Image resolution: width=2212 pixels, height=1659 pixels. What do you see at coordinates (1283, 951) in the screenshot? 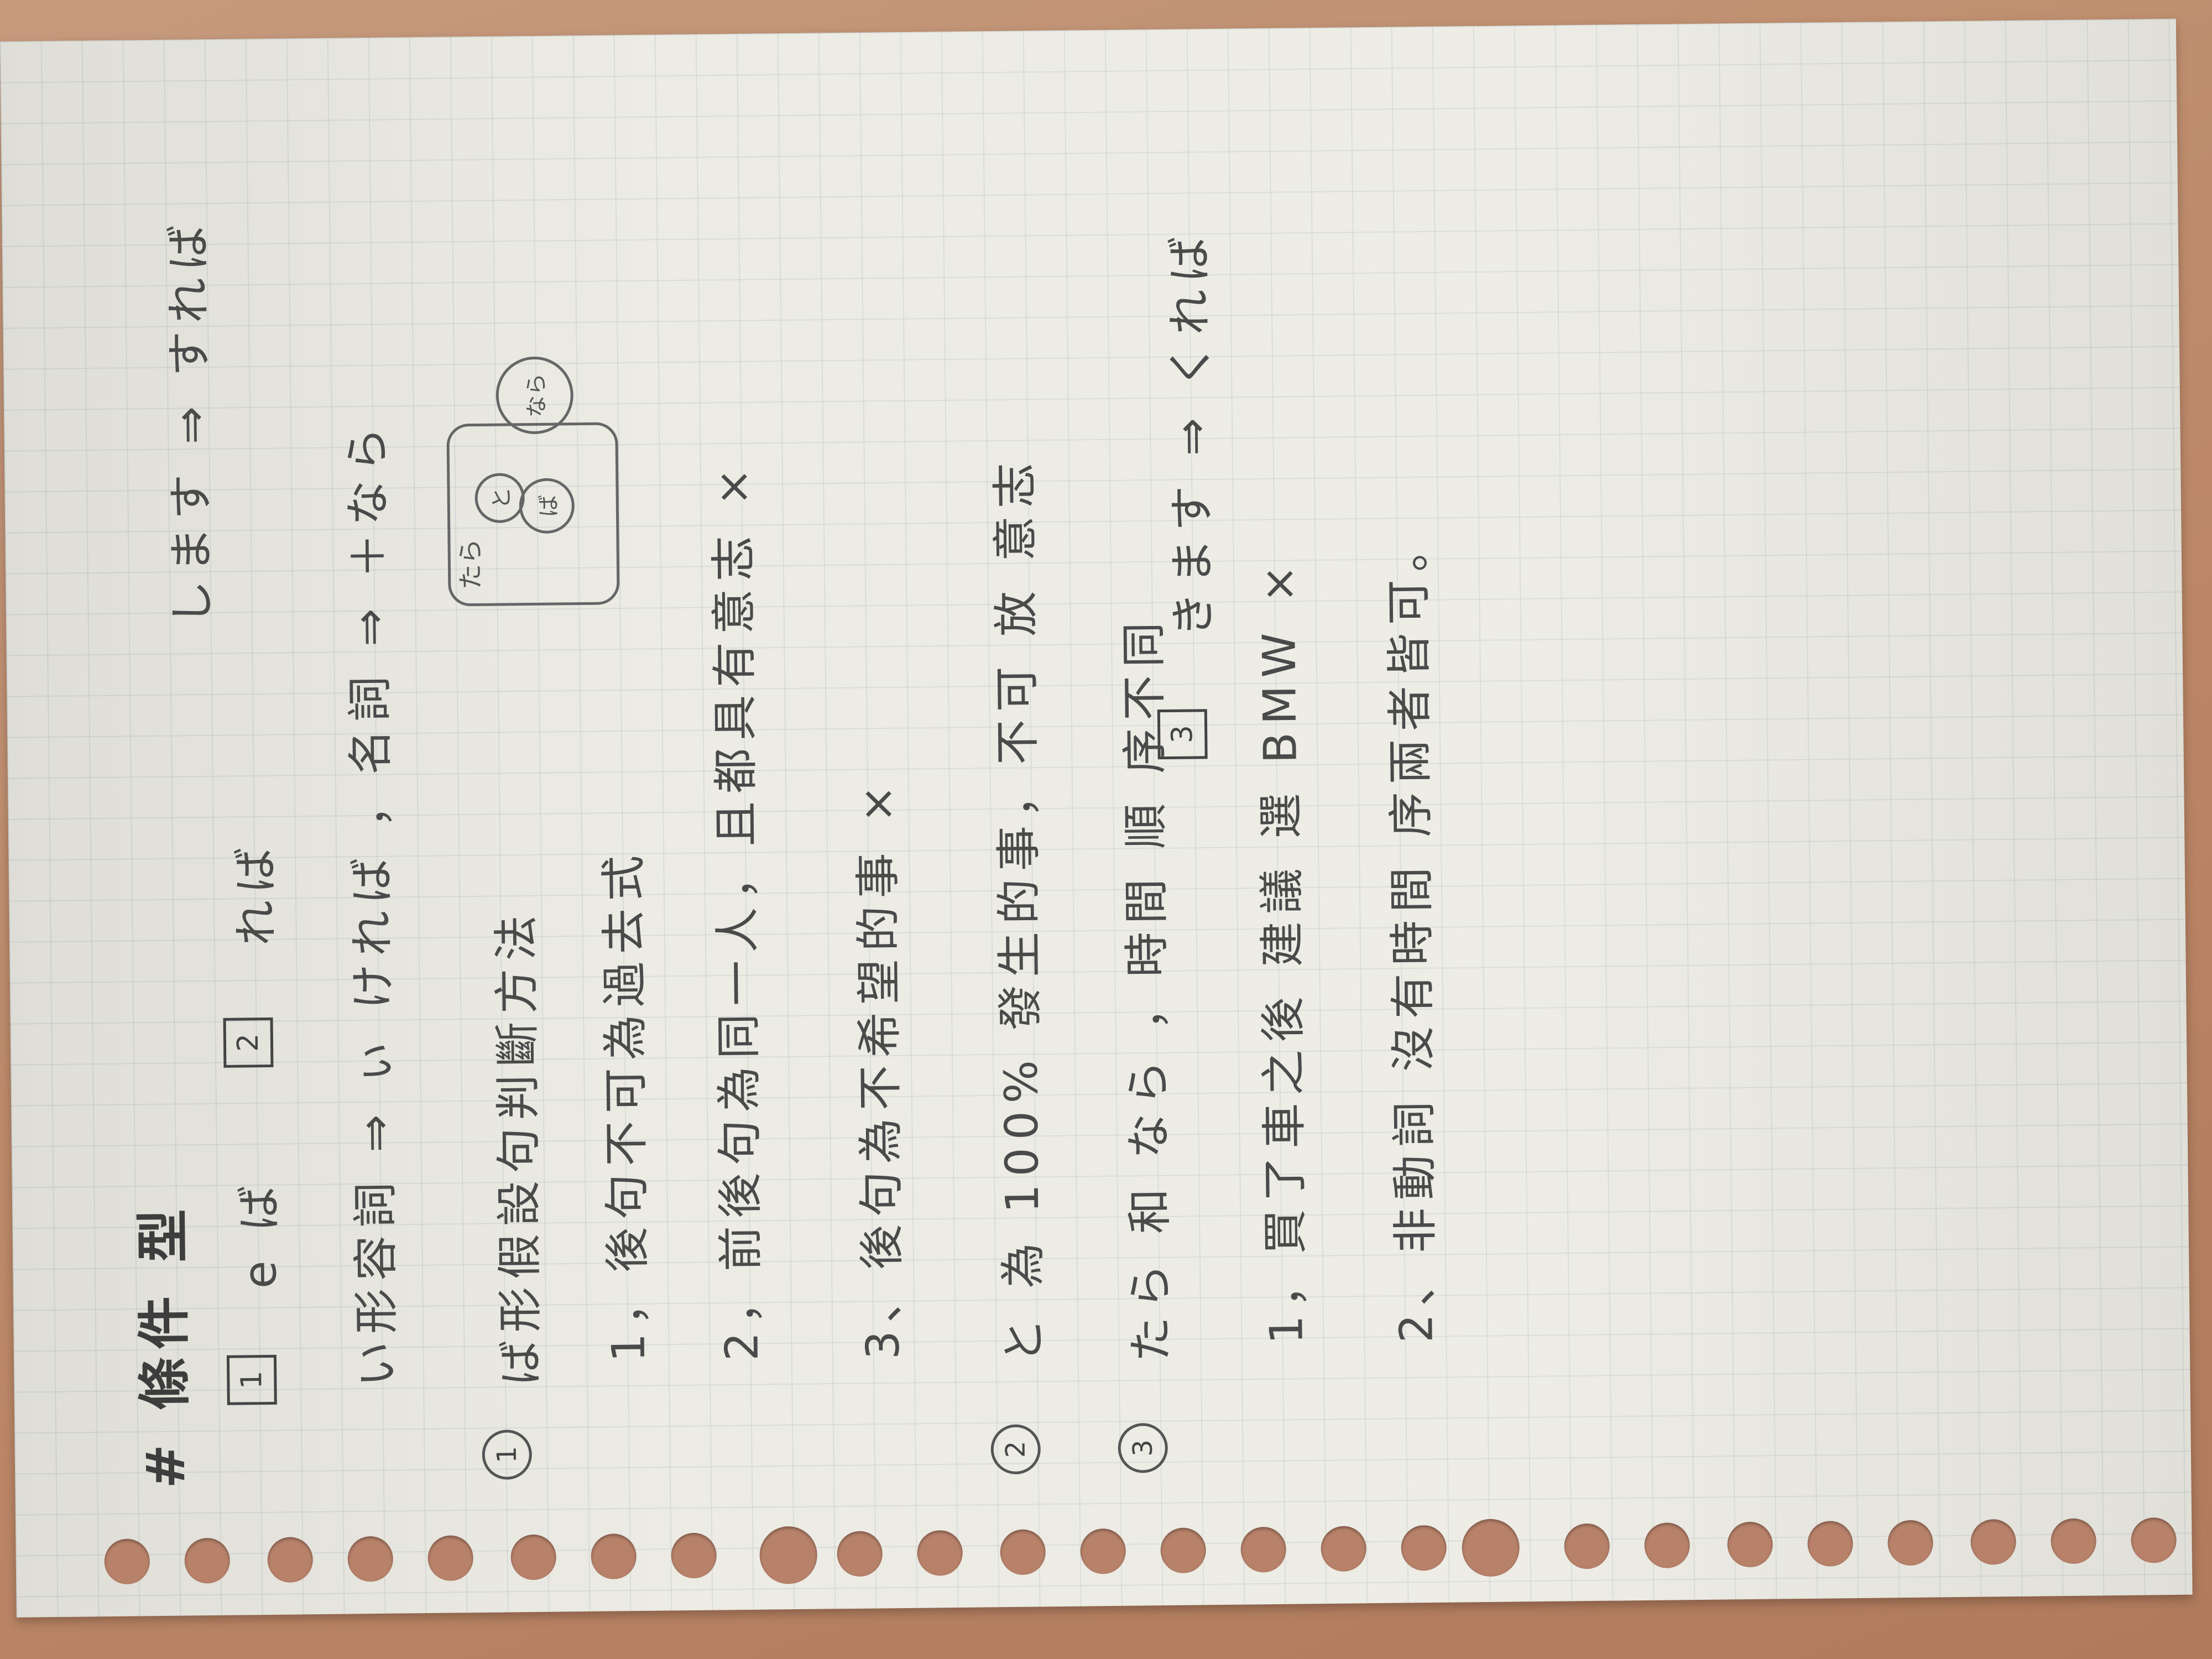
I see `section3-item-1: 1，買了車之後 建議 選 BMW ×` at bounding box center [1283, 951].